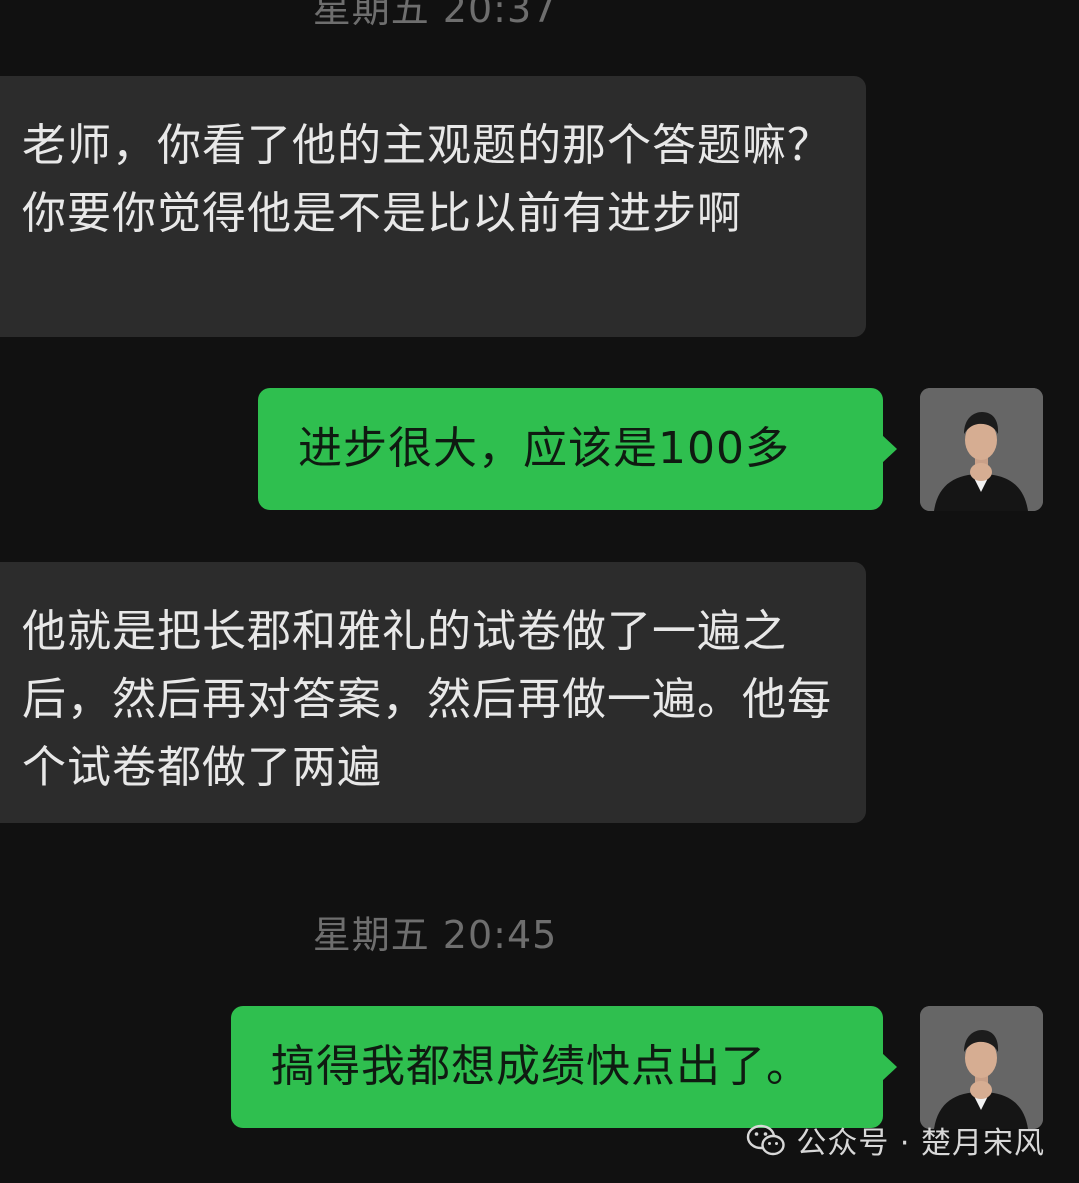  Describe the element at coordinates (541, 1066) in the screenshot. I see `message-text: 搞得我都想成绩快点出了。` at that location.